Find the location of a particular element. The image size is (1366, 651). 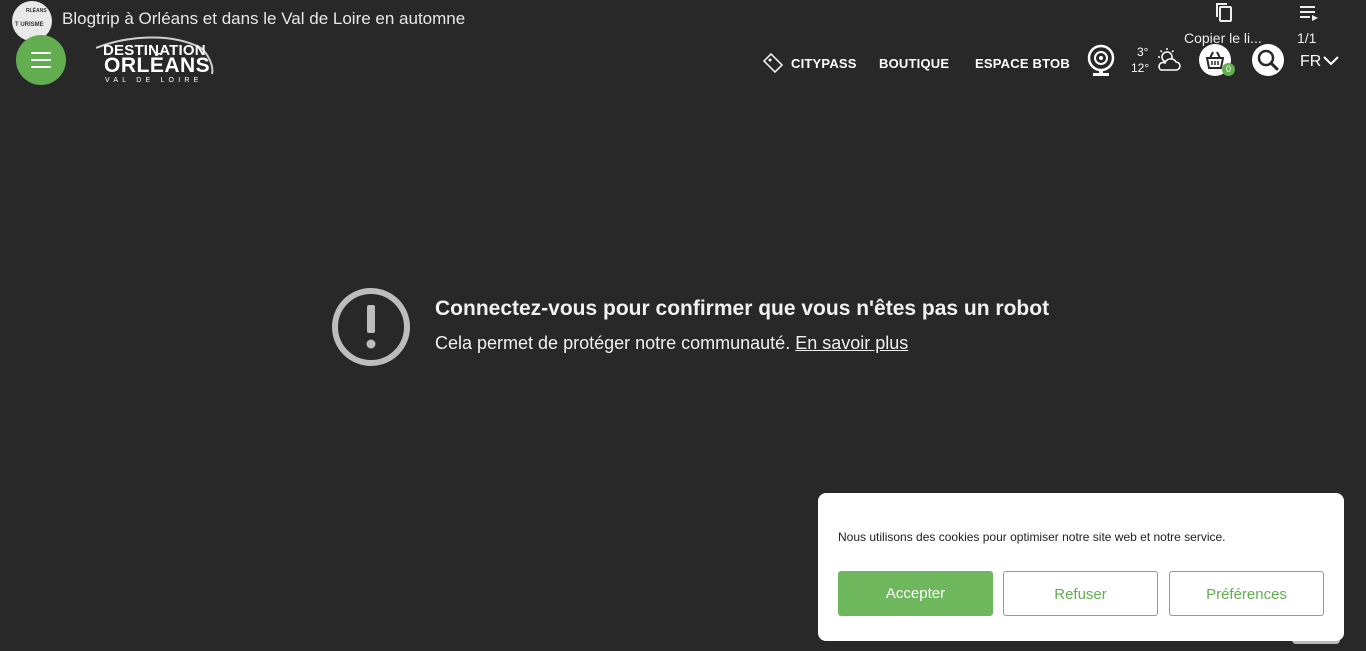

search-button is located at coordinates (1268, 60).